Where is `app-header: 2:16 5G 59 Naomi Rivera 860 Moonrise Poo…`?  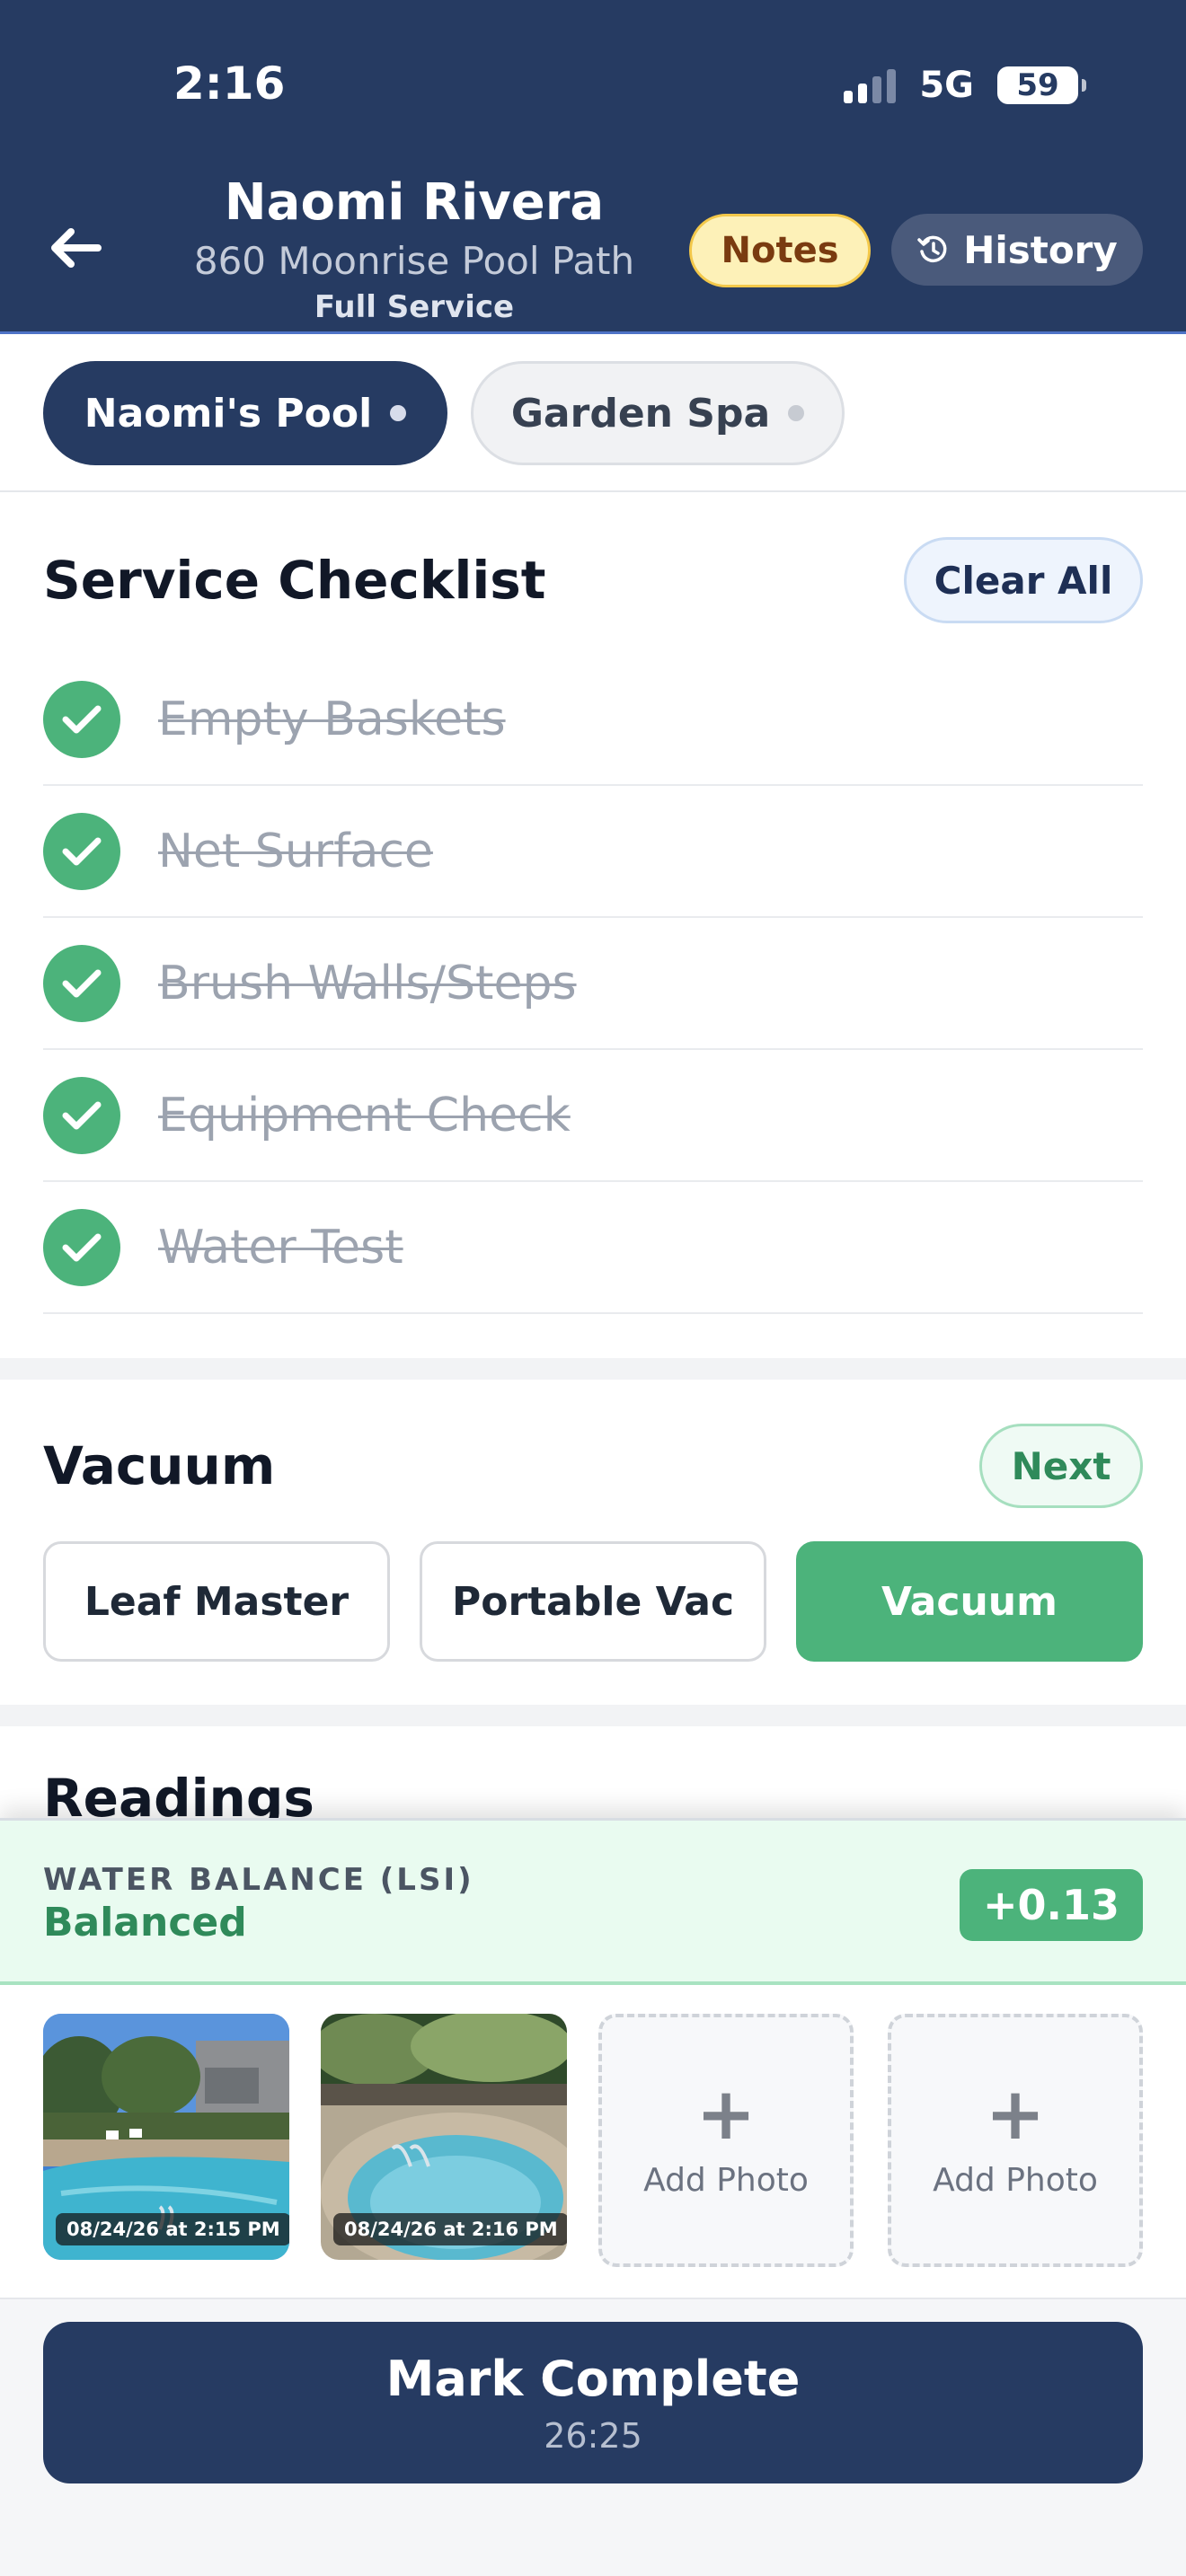
app-header: 2:16 5G 59 Naomi Rivera 860 Moonrise Poo… is located at coordinates (593, 167).